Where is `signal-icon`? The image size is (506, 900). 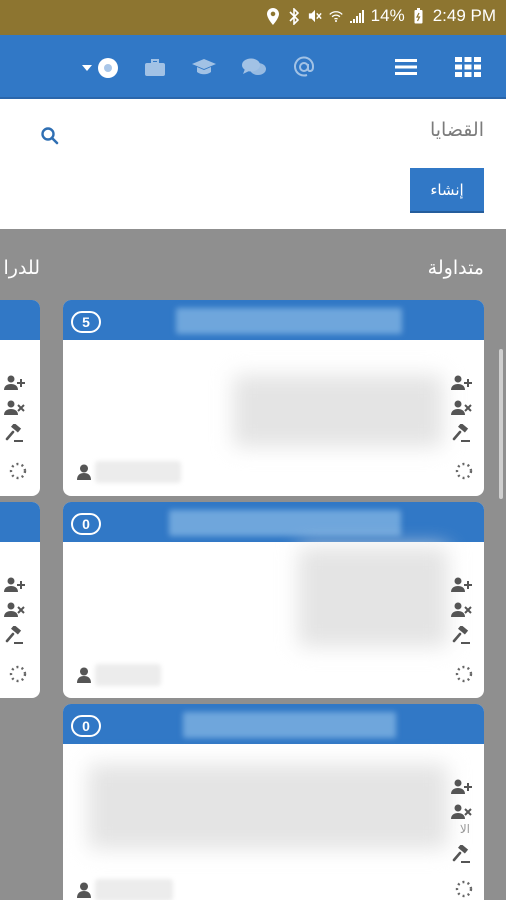
signal-icon is located at coordinates (356, 16).